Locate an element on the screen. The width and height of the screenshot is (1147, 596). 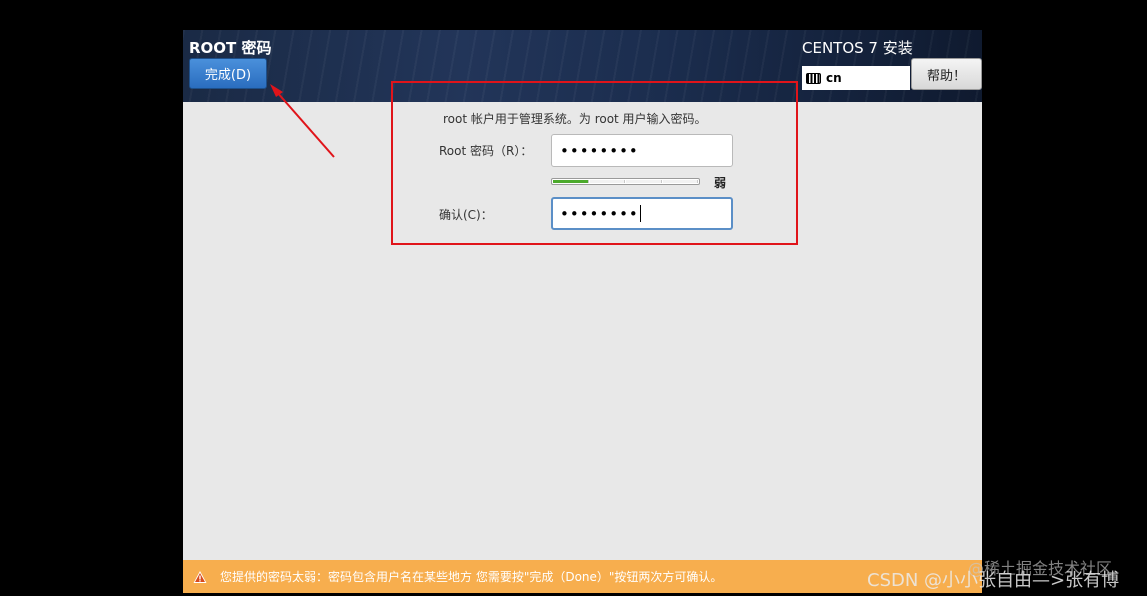
install-title: CENTOS 7 安装 is located at coordinates (857, 48).